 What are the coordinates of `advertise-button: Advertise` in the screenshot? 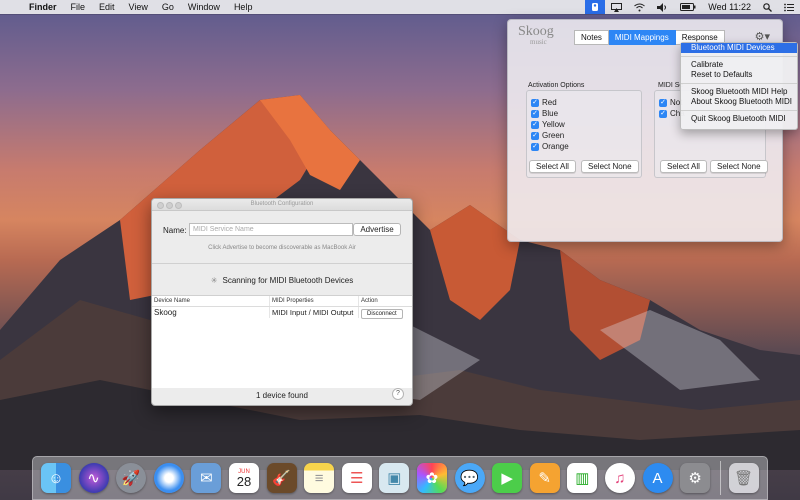 It's located at (377, 229).